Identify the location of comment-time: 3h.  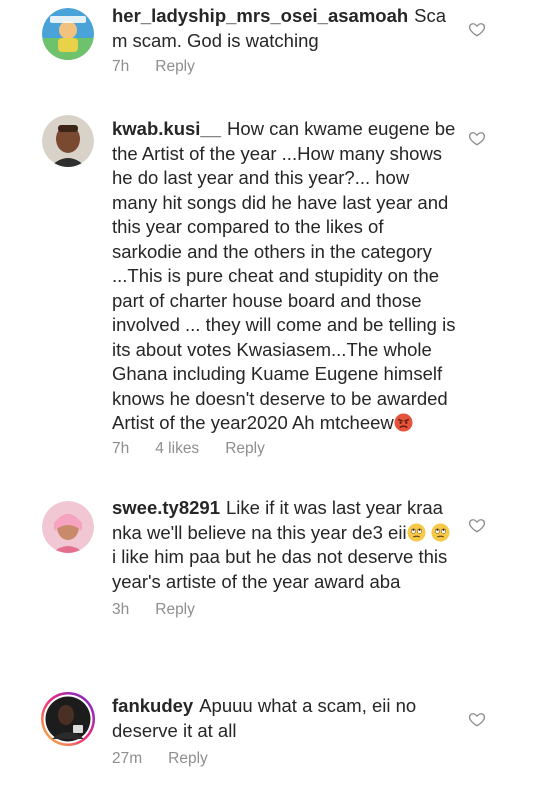
(121, 609).